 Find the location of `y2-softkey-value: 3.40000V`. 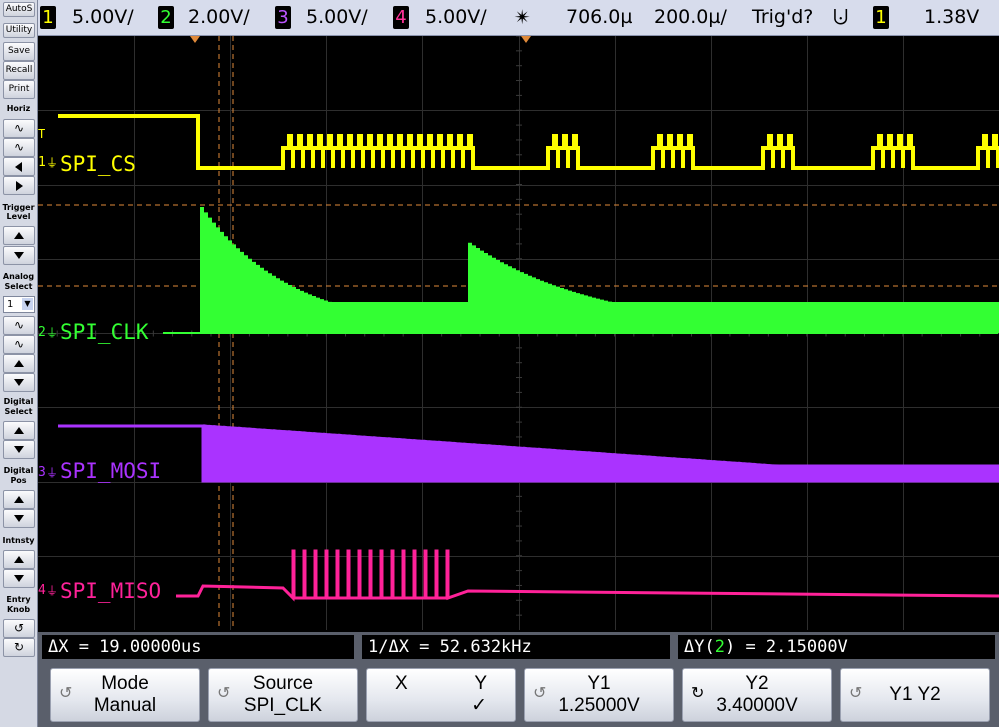

y2-softkey-value: 3.40000V is located at coordinates (757, 705).